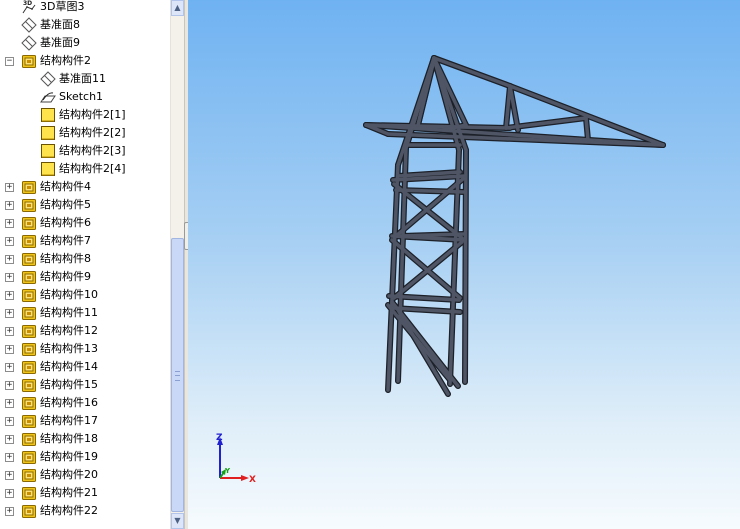 The width and height of the screenshot is (740, 529). I want to click on tree-item-label: 结构构件21, so click(69, 492).